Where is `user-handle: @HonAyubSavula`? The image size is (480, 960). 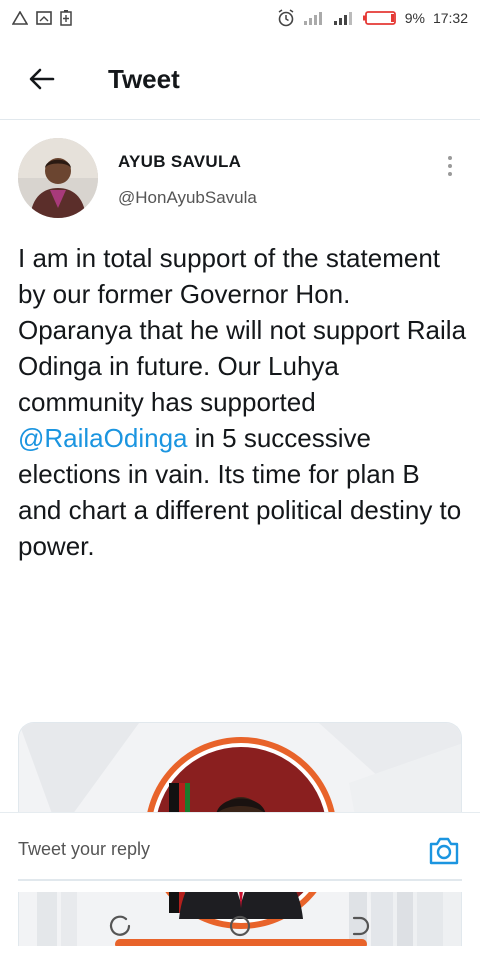 user-handle: @HonAyubSavula is located at coordinates (187, 198).